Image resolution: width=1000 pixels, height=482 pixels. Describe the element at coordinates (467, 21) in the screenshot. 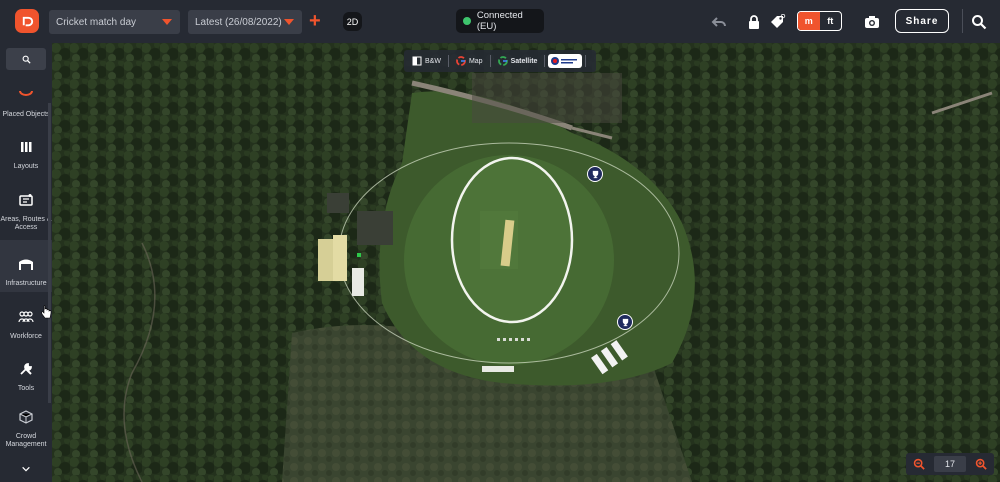

I see `status-dot` at that location.